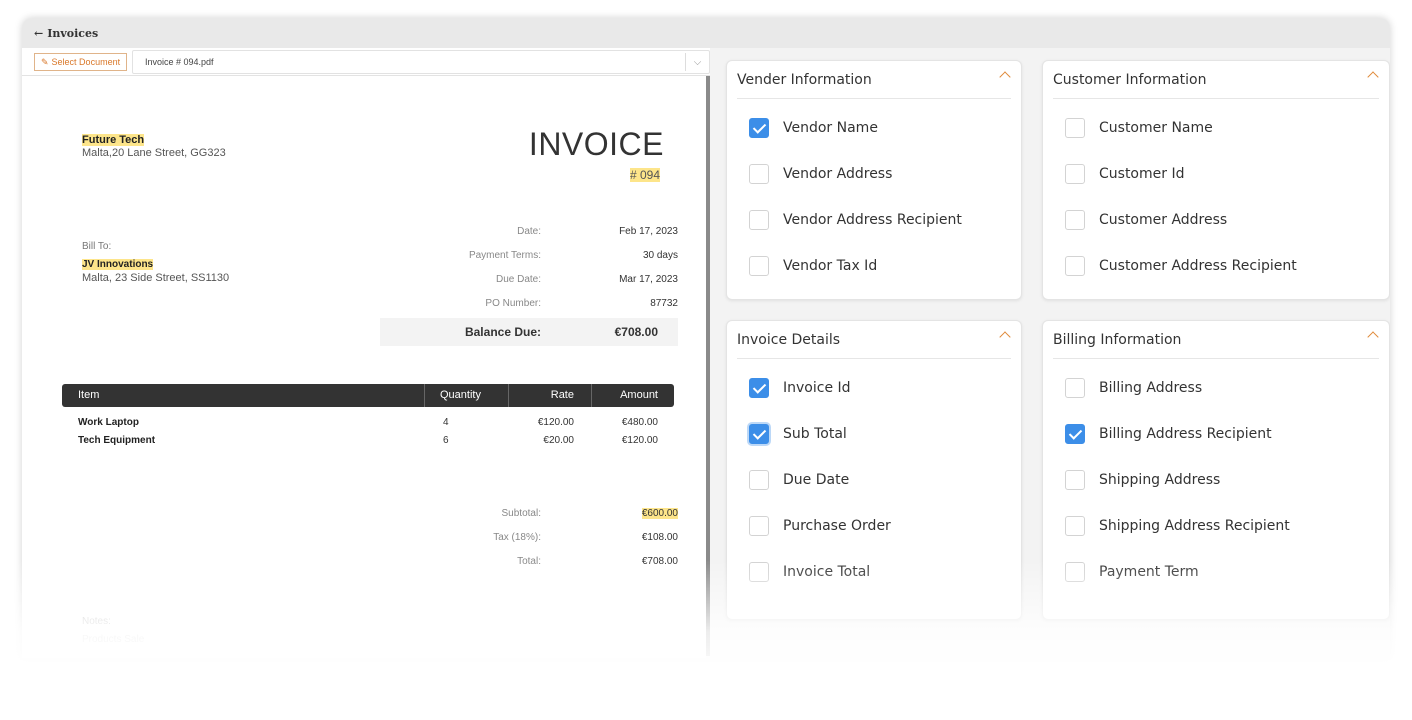  I want to click on option-label: Customer Name, so click(1156, 128).